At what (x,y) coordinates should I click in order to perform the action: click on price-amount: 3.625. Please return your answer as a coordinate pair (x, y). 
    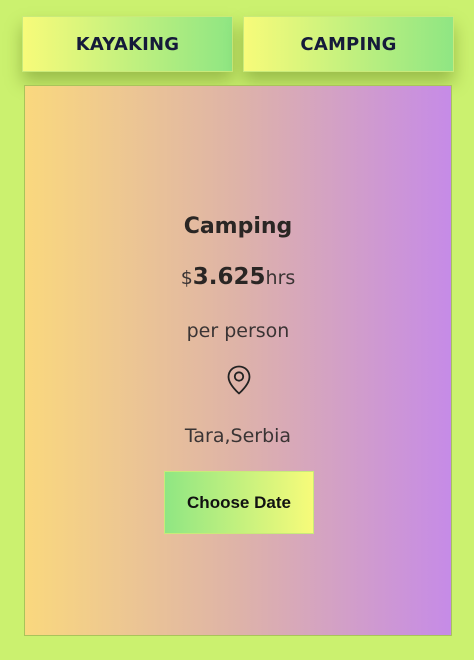
    Looking at the image, I should click on (229, 277).